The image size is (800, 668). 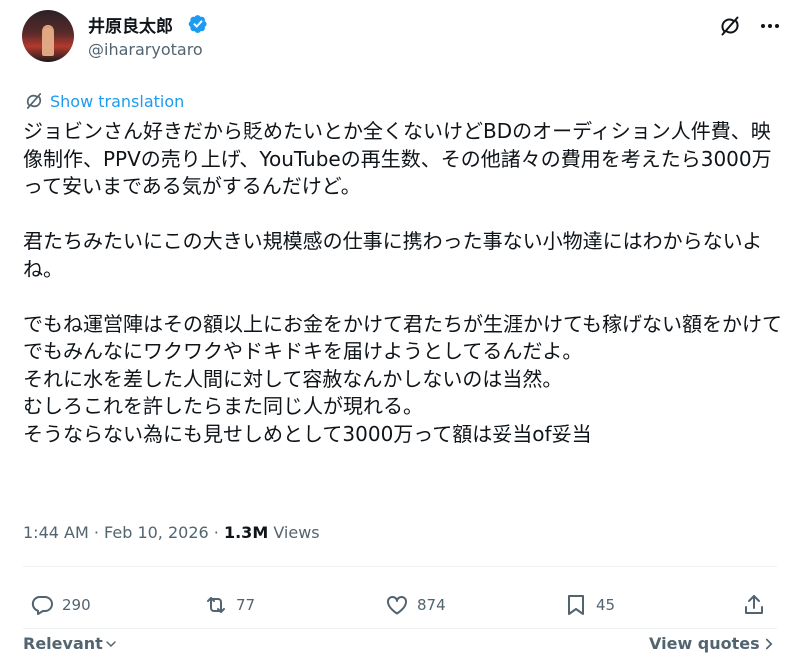 I want to click on show-translation-link: Show translation, so click(x=104, y=101).